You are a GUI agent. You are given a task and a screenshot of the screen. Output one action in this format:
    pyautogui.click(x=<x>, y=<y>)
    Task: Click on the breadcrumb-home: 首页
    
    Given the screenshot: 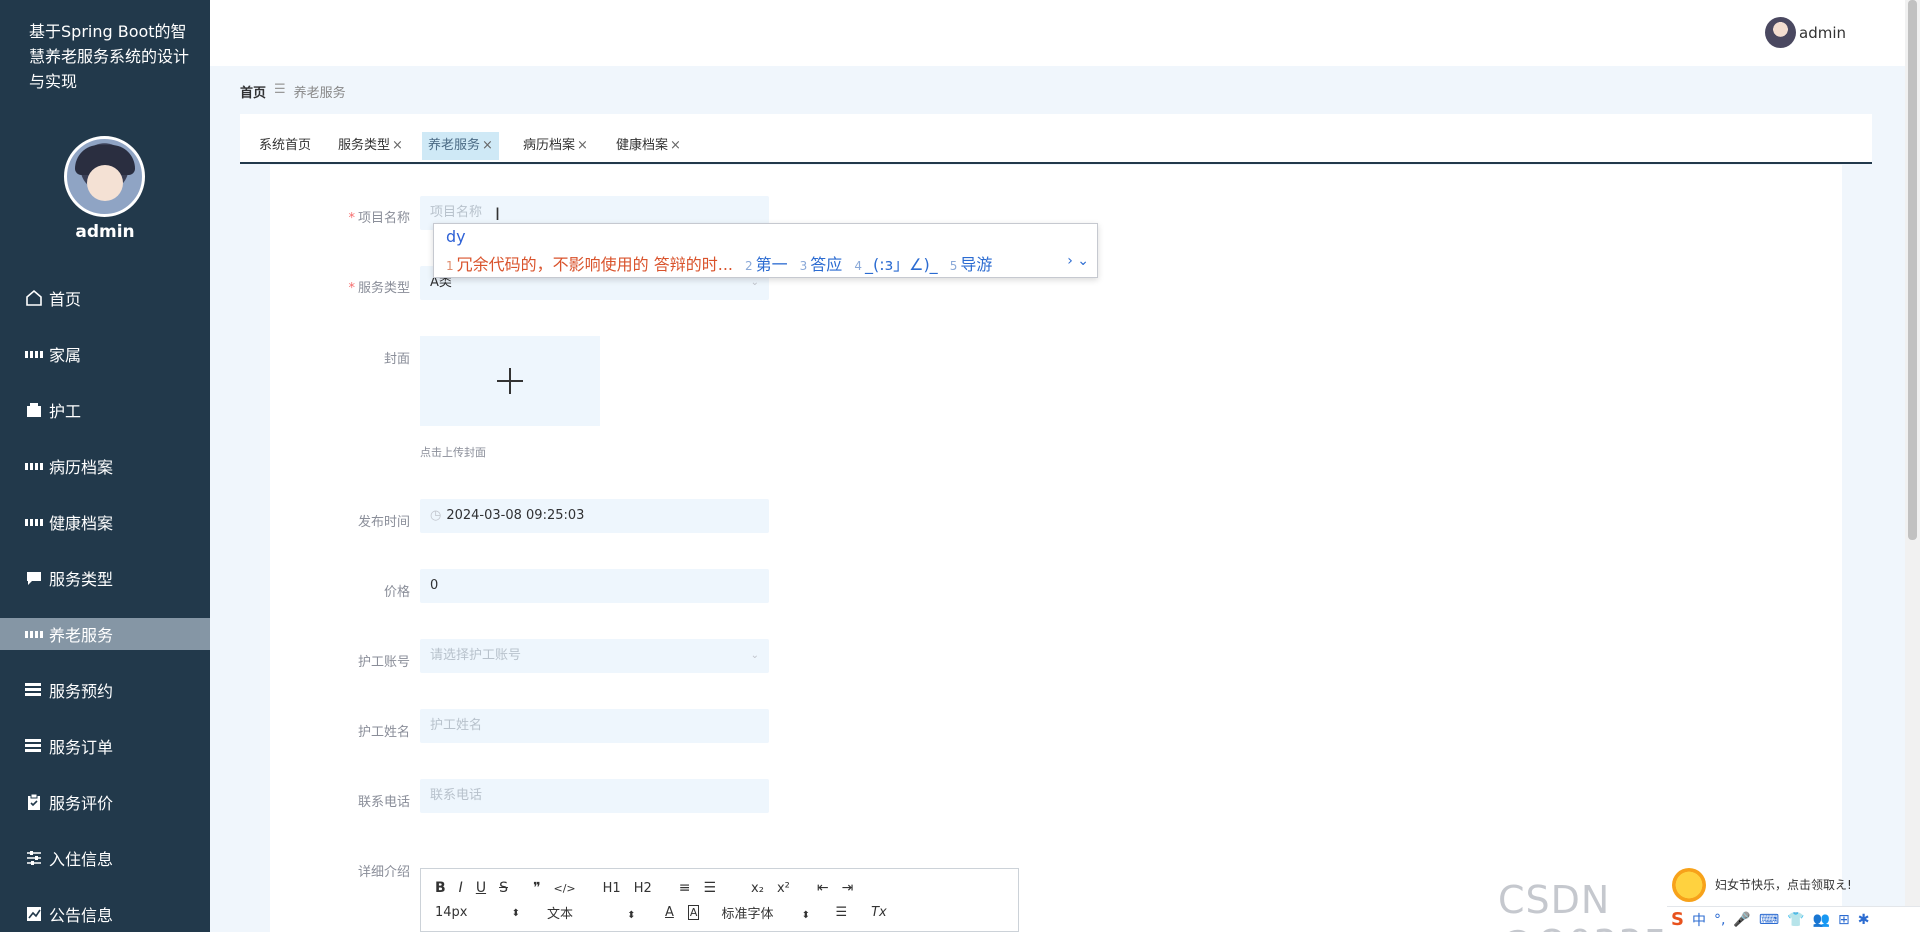 What is the action you would take?
    pyautogui.click(x=253, y=91)
    